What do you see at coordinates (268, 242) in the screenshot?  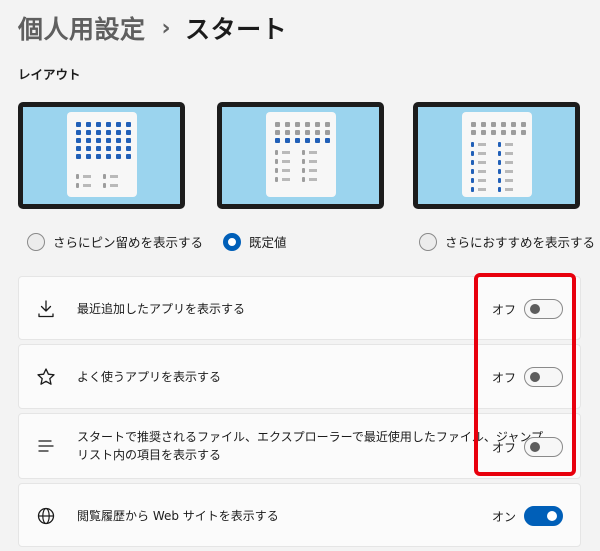 I see `layout-option-label: 既定値` at bounding box center [268, 242].